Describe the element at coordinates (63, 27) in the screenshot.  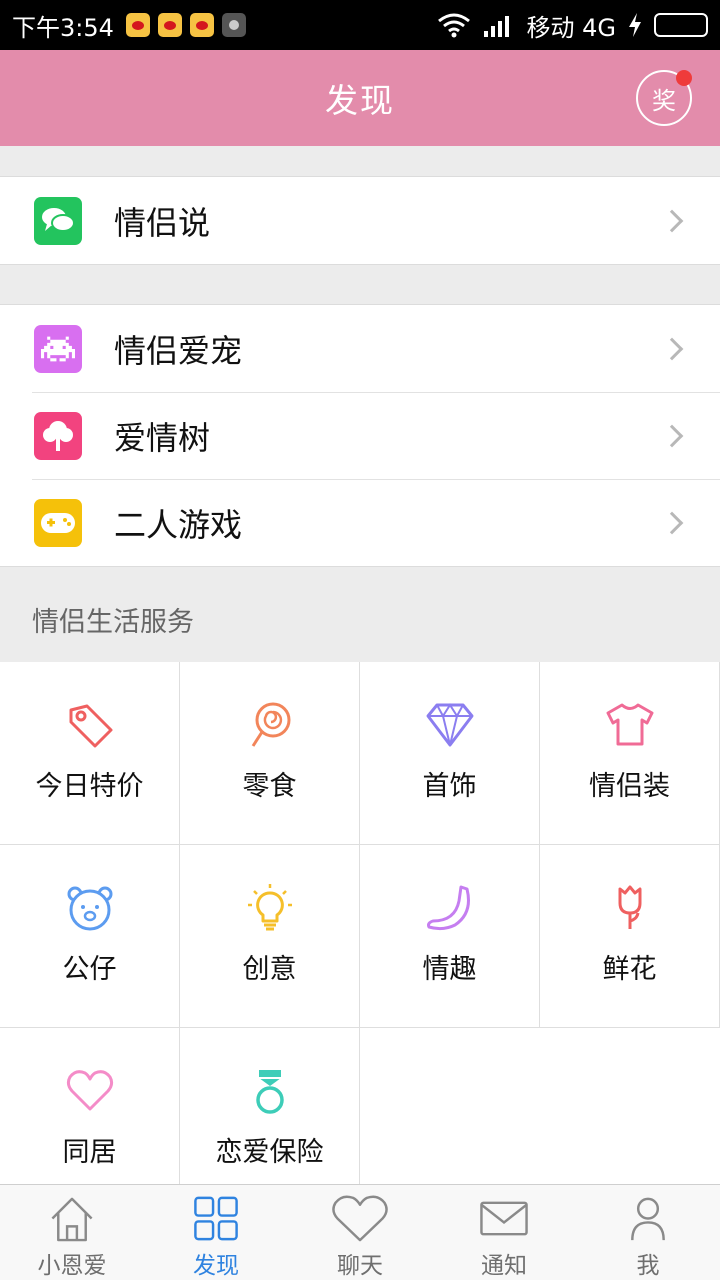
I see `status-time: 下午3:54` at that location.